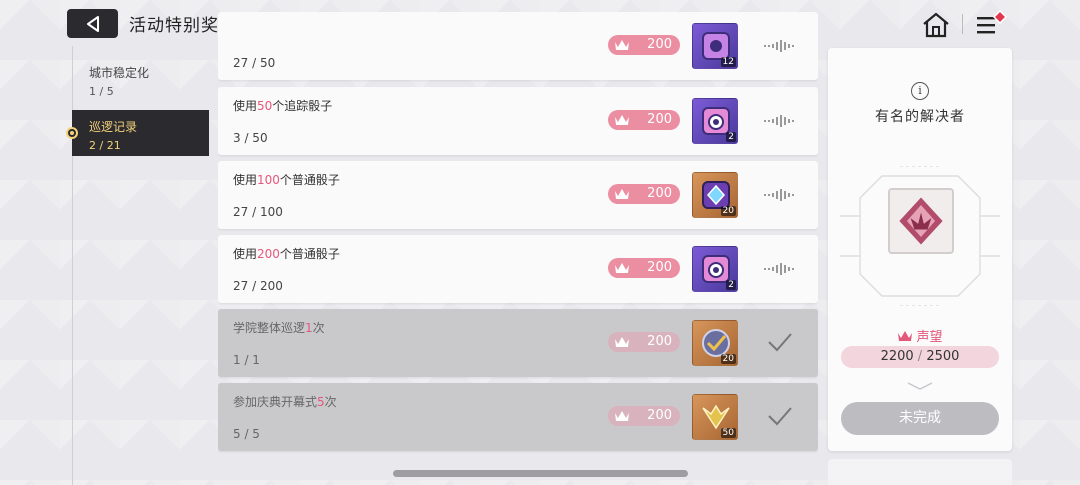  I want to click on task-progress: 1 / 1, so click(246, 360).